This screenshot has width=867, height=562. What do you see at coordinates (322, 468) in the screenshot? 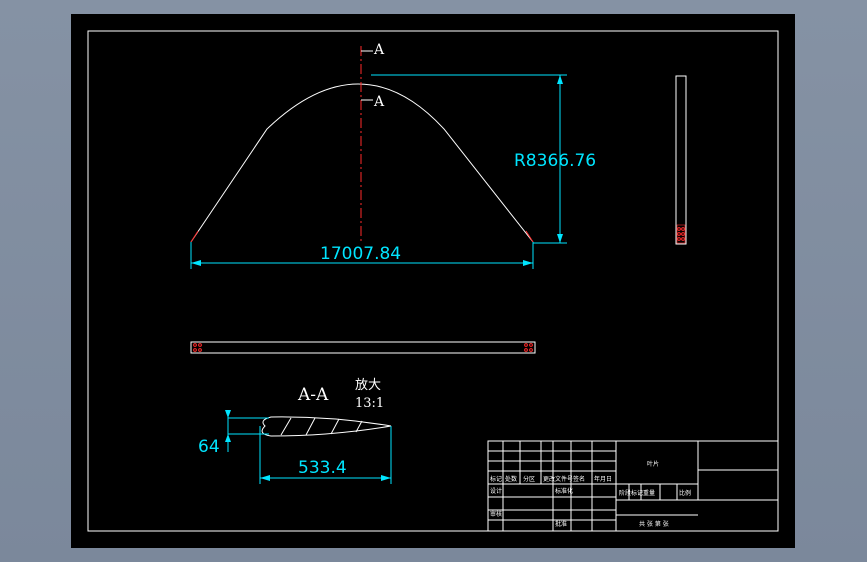
I see `chord-dimension: 533.4` at bounding box center [322, 468].